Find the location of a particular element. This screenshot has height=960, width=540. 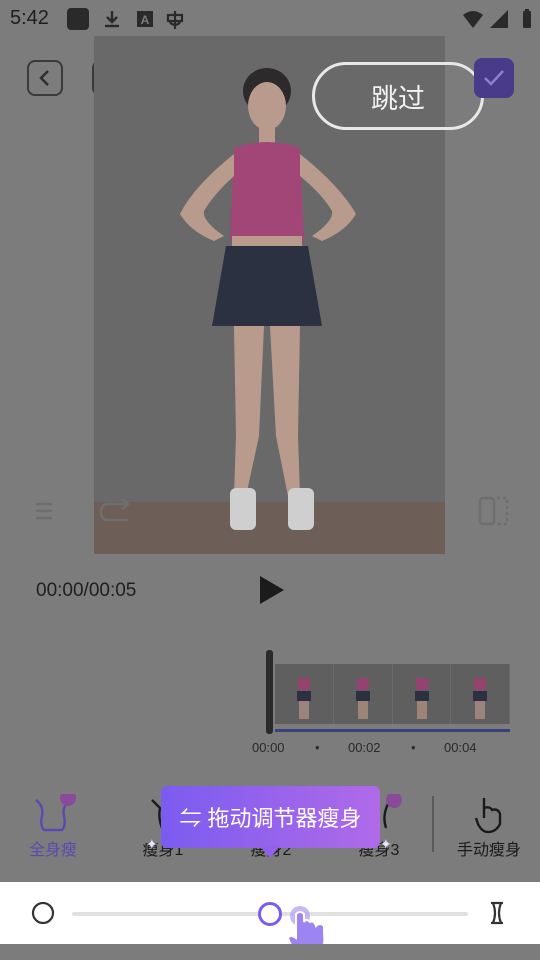

timeline-tick: 00:00 is located at coordinates (268, 747).